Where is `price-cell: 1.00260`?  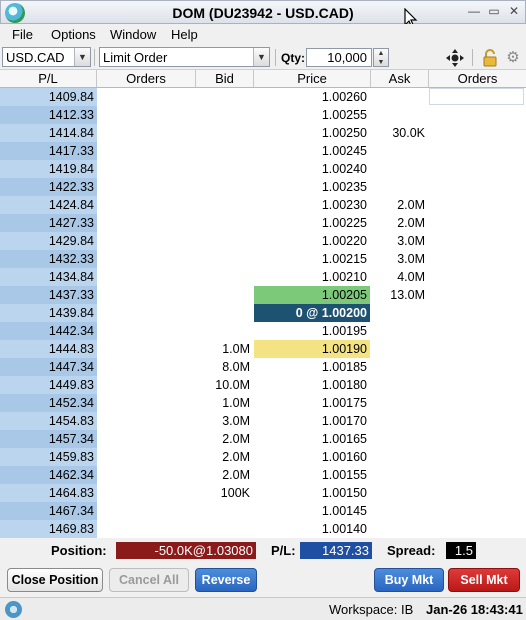
price-cell: 1.00260 is located at coordinates (312, 97).